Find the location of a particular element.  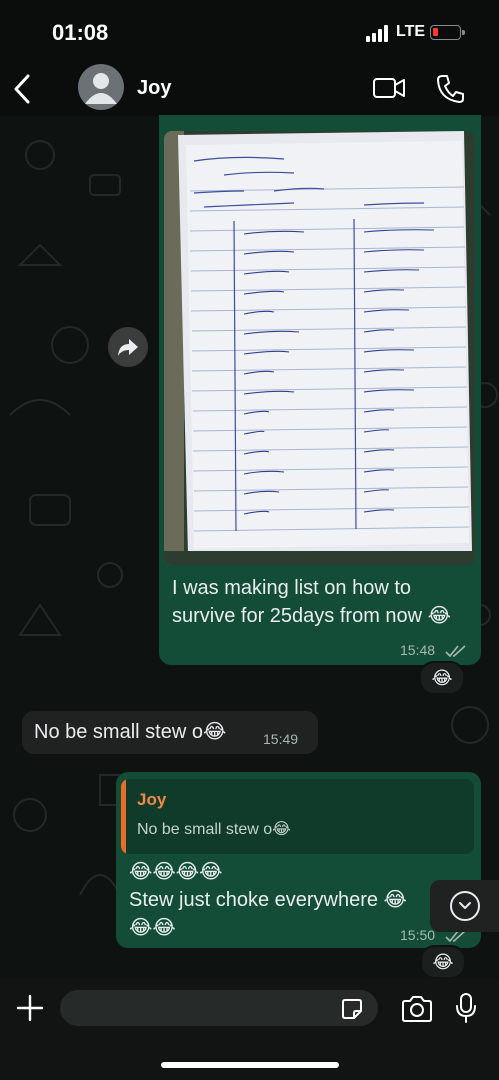

reply-line-2: Stew just choke everywhere 😂 is located at coordinates (268, 900).